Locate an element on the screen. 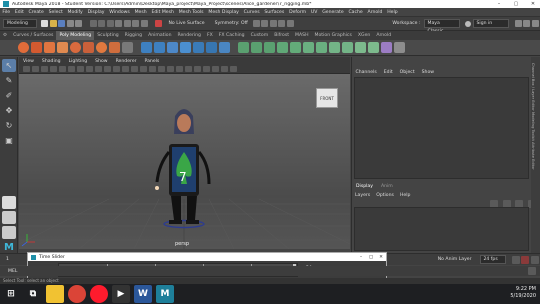  shadows-icon is located at coordinates (170, 69).